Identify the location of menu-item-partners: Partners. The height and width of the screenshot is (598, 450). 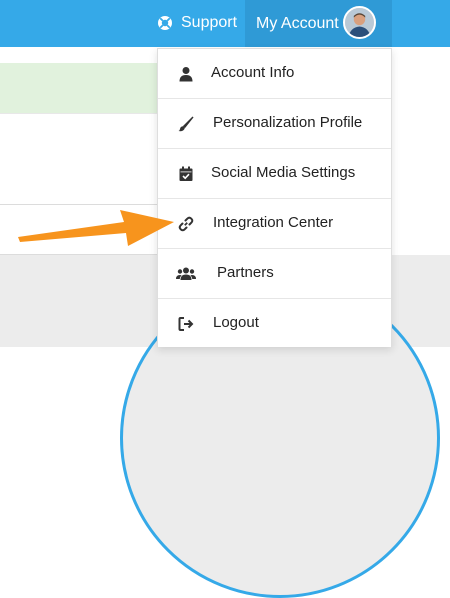
(274, 274).